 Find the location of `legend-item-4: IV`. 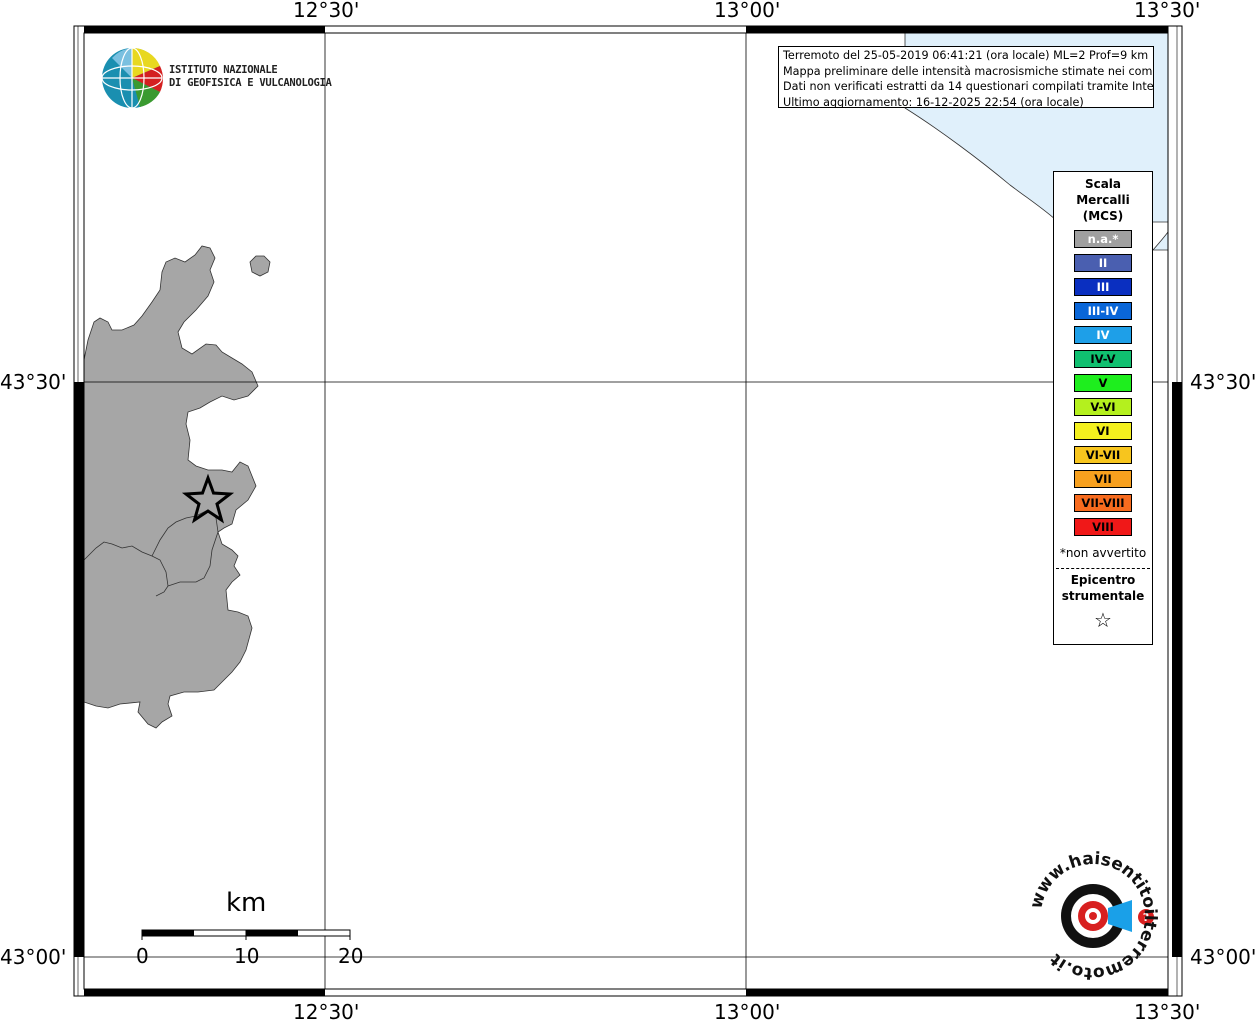

legend-item-4: IV is located at coordinates (1103, 335).